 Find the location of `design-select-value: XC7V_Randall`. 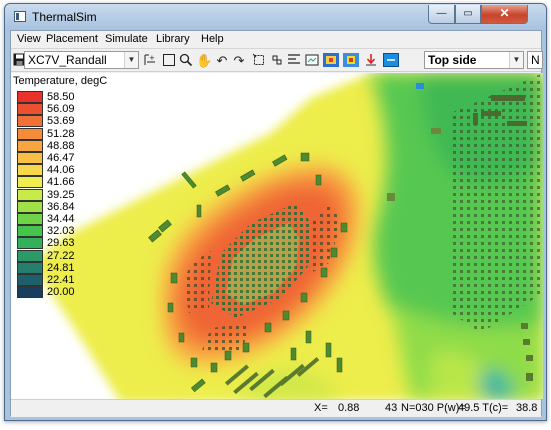

design-select-value: XC7V_Randall is located at coordinates (67, 60).